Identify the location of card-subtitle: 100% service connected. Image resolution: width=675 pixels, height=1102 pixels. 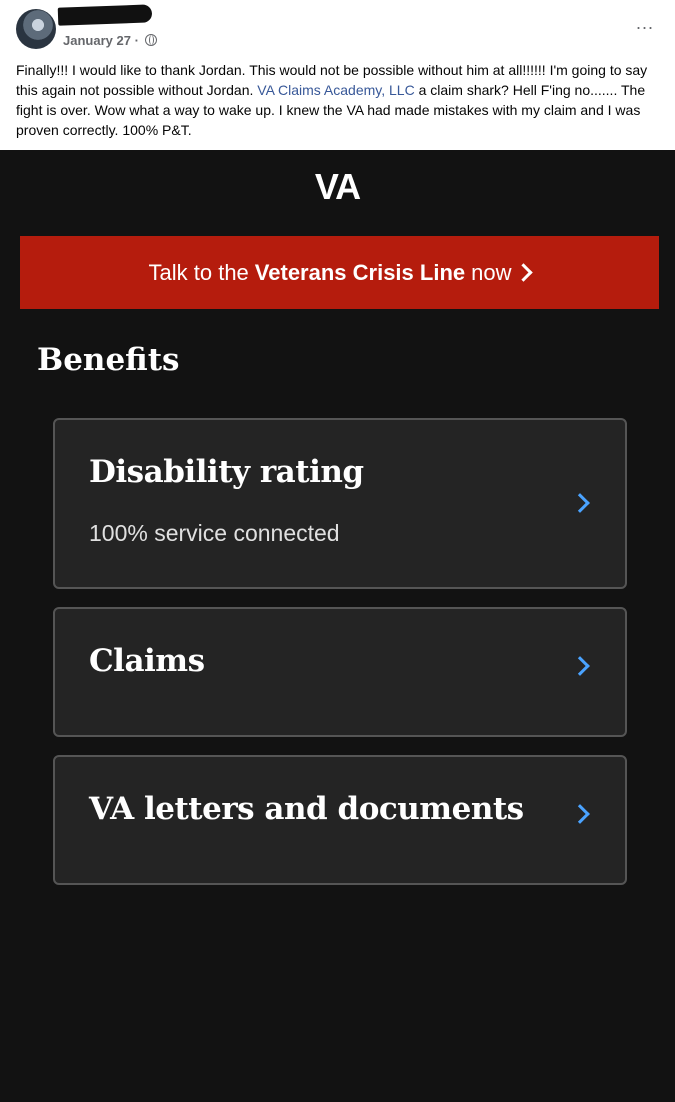
(214, 533).